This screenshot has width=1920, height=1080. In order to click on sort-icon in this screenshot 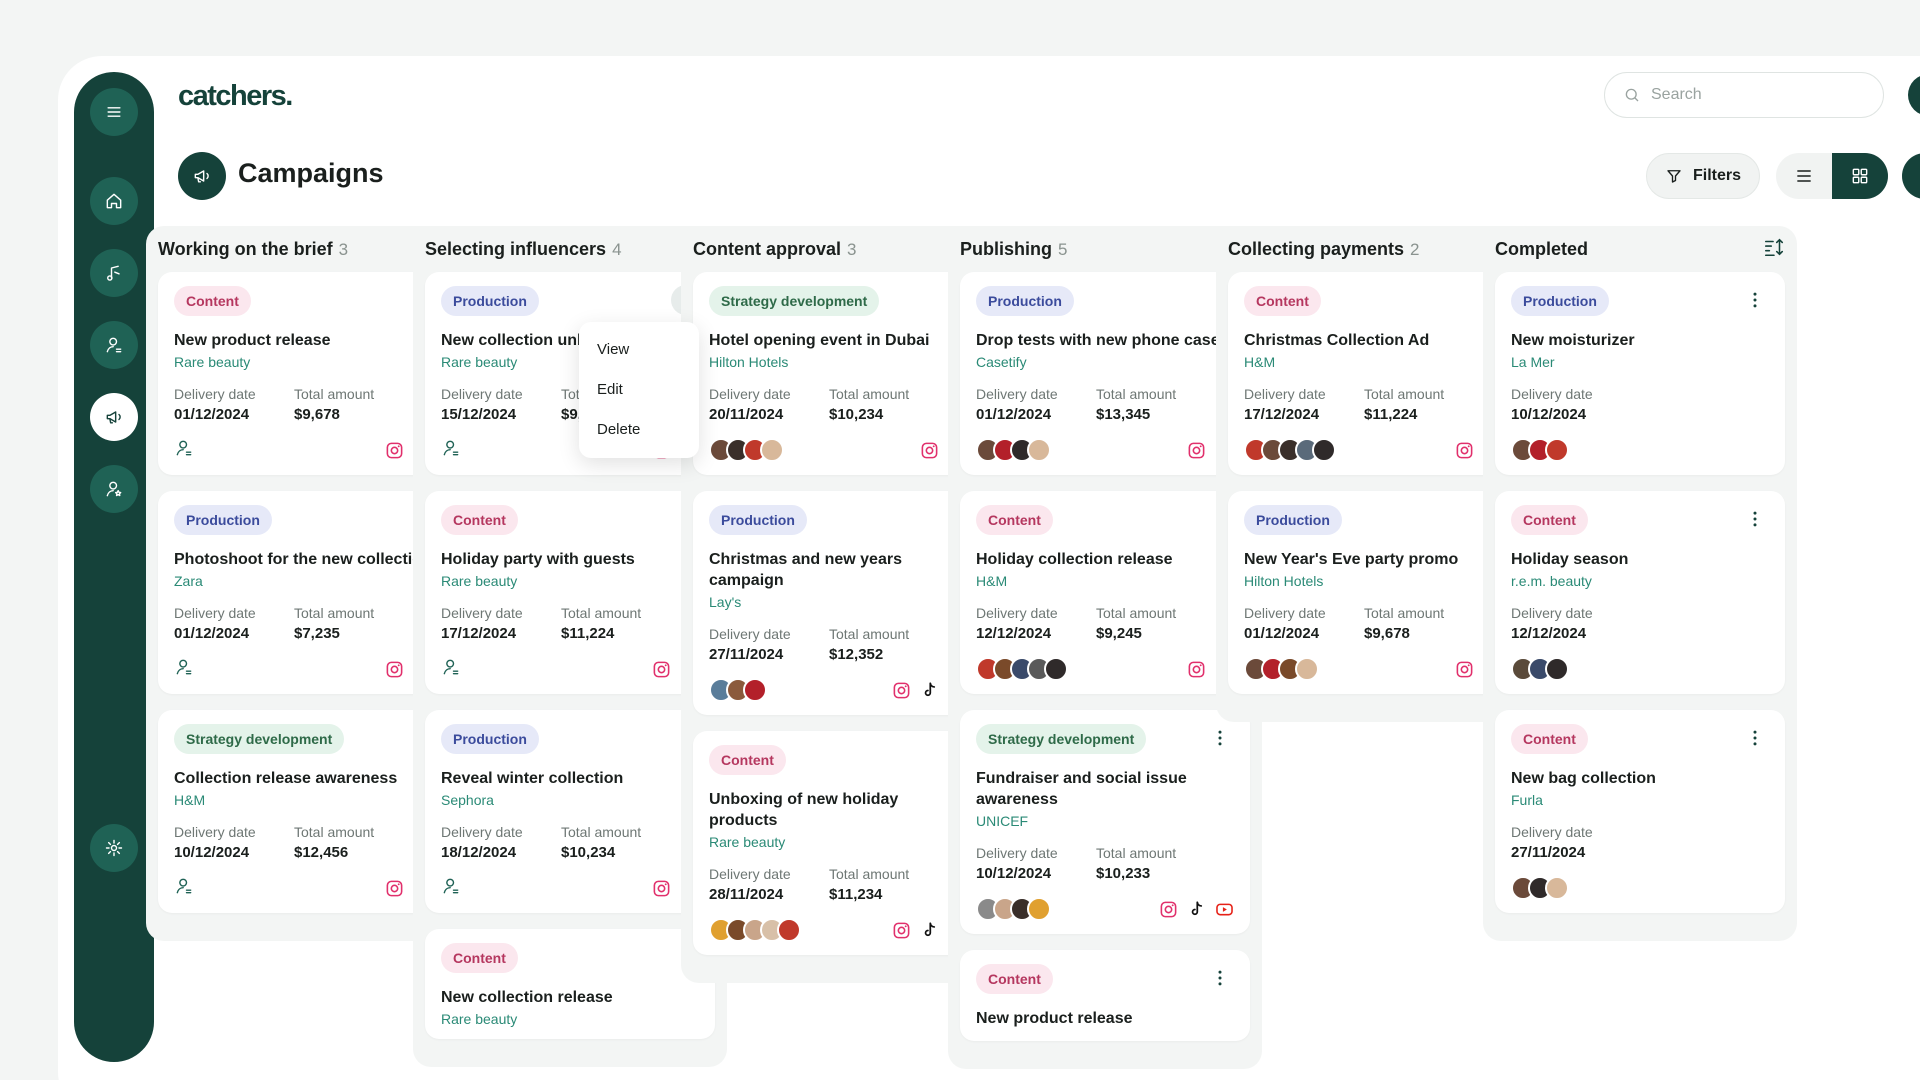, I will do `click(1774, 249)`.